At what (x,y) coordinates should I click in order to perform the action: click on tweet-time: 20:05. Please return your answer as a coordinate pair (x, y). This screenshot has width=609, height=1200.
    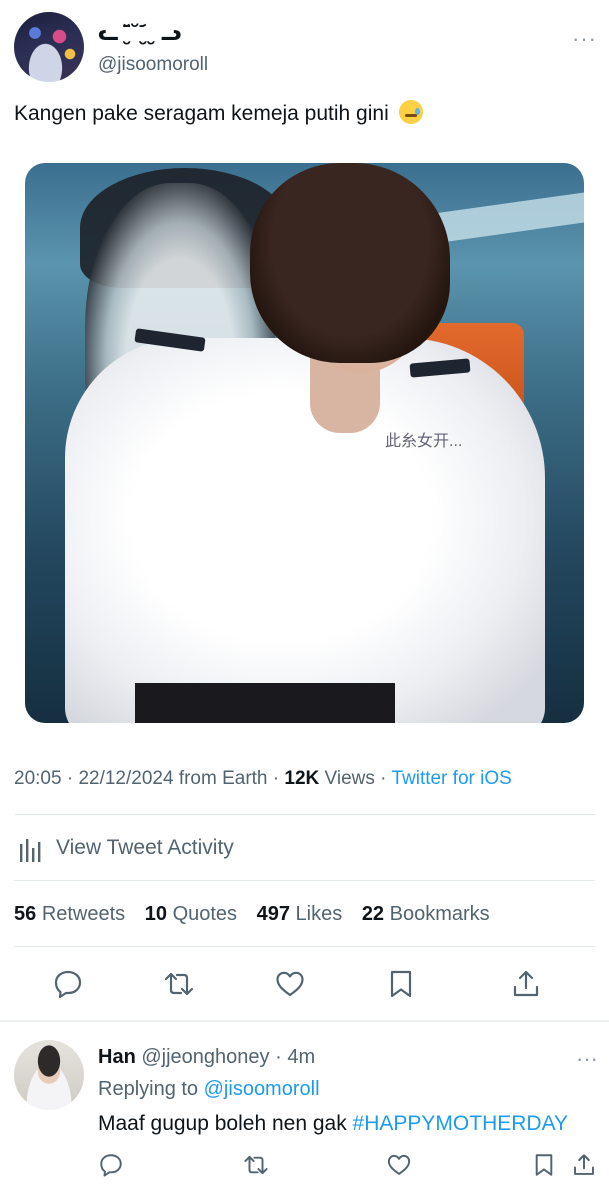
    Looking at the image, I should click on (38, 778).